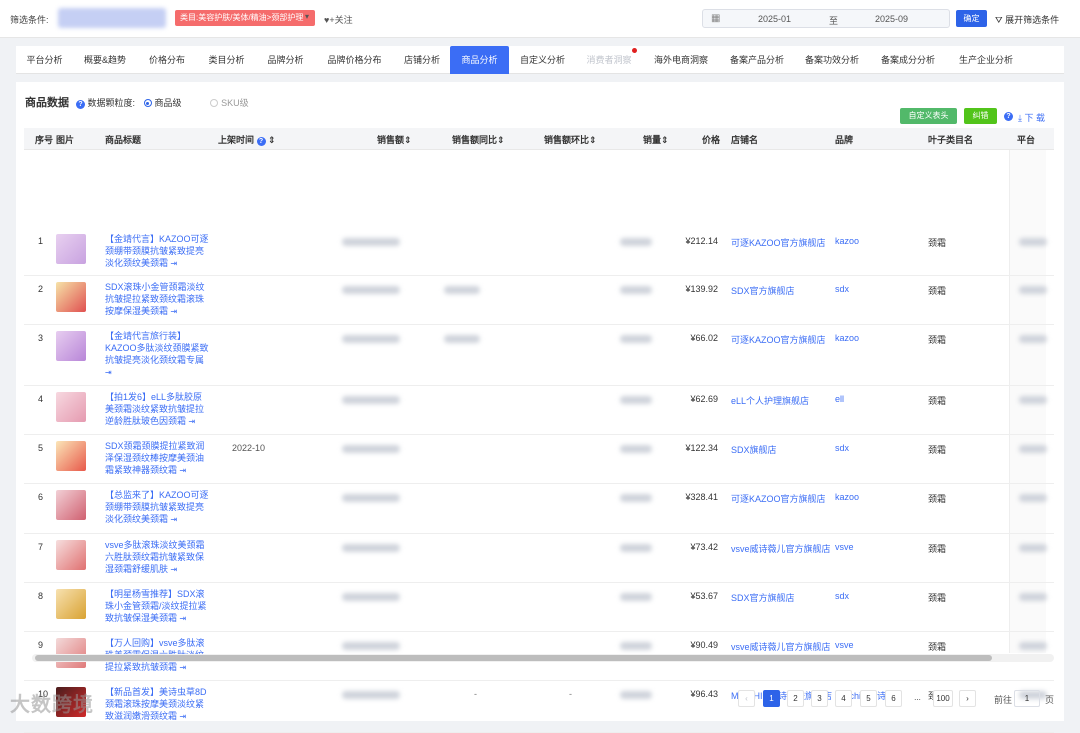 The image size is (1080, 733). Describe the element at coordinates (285, 60) in the screenshot. I see `tab-brand: 品牌分析` at that location.